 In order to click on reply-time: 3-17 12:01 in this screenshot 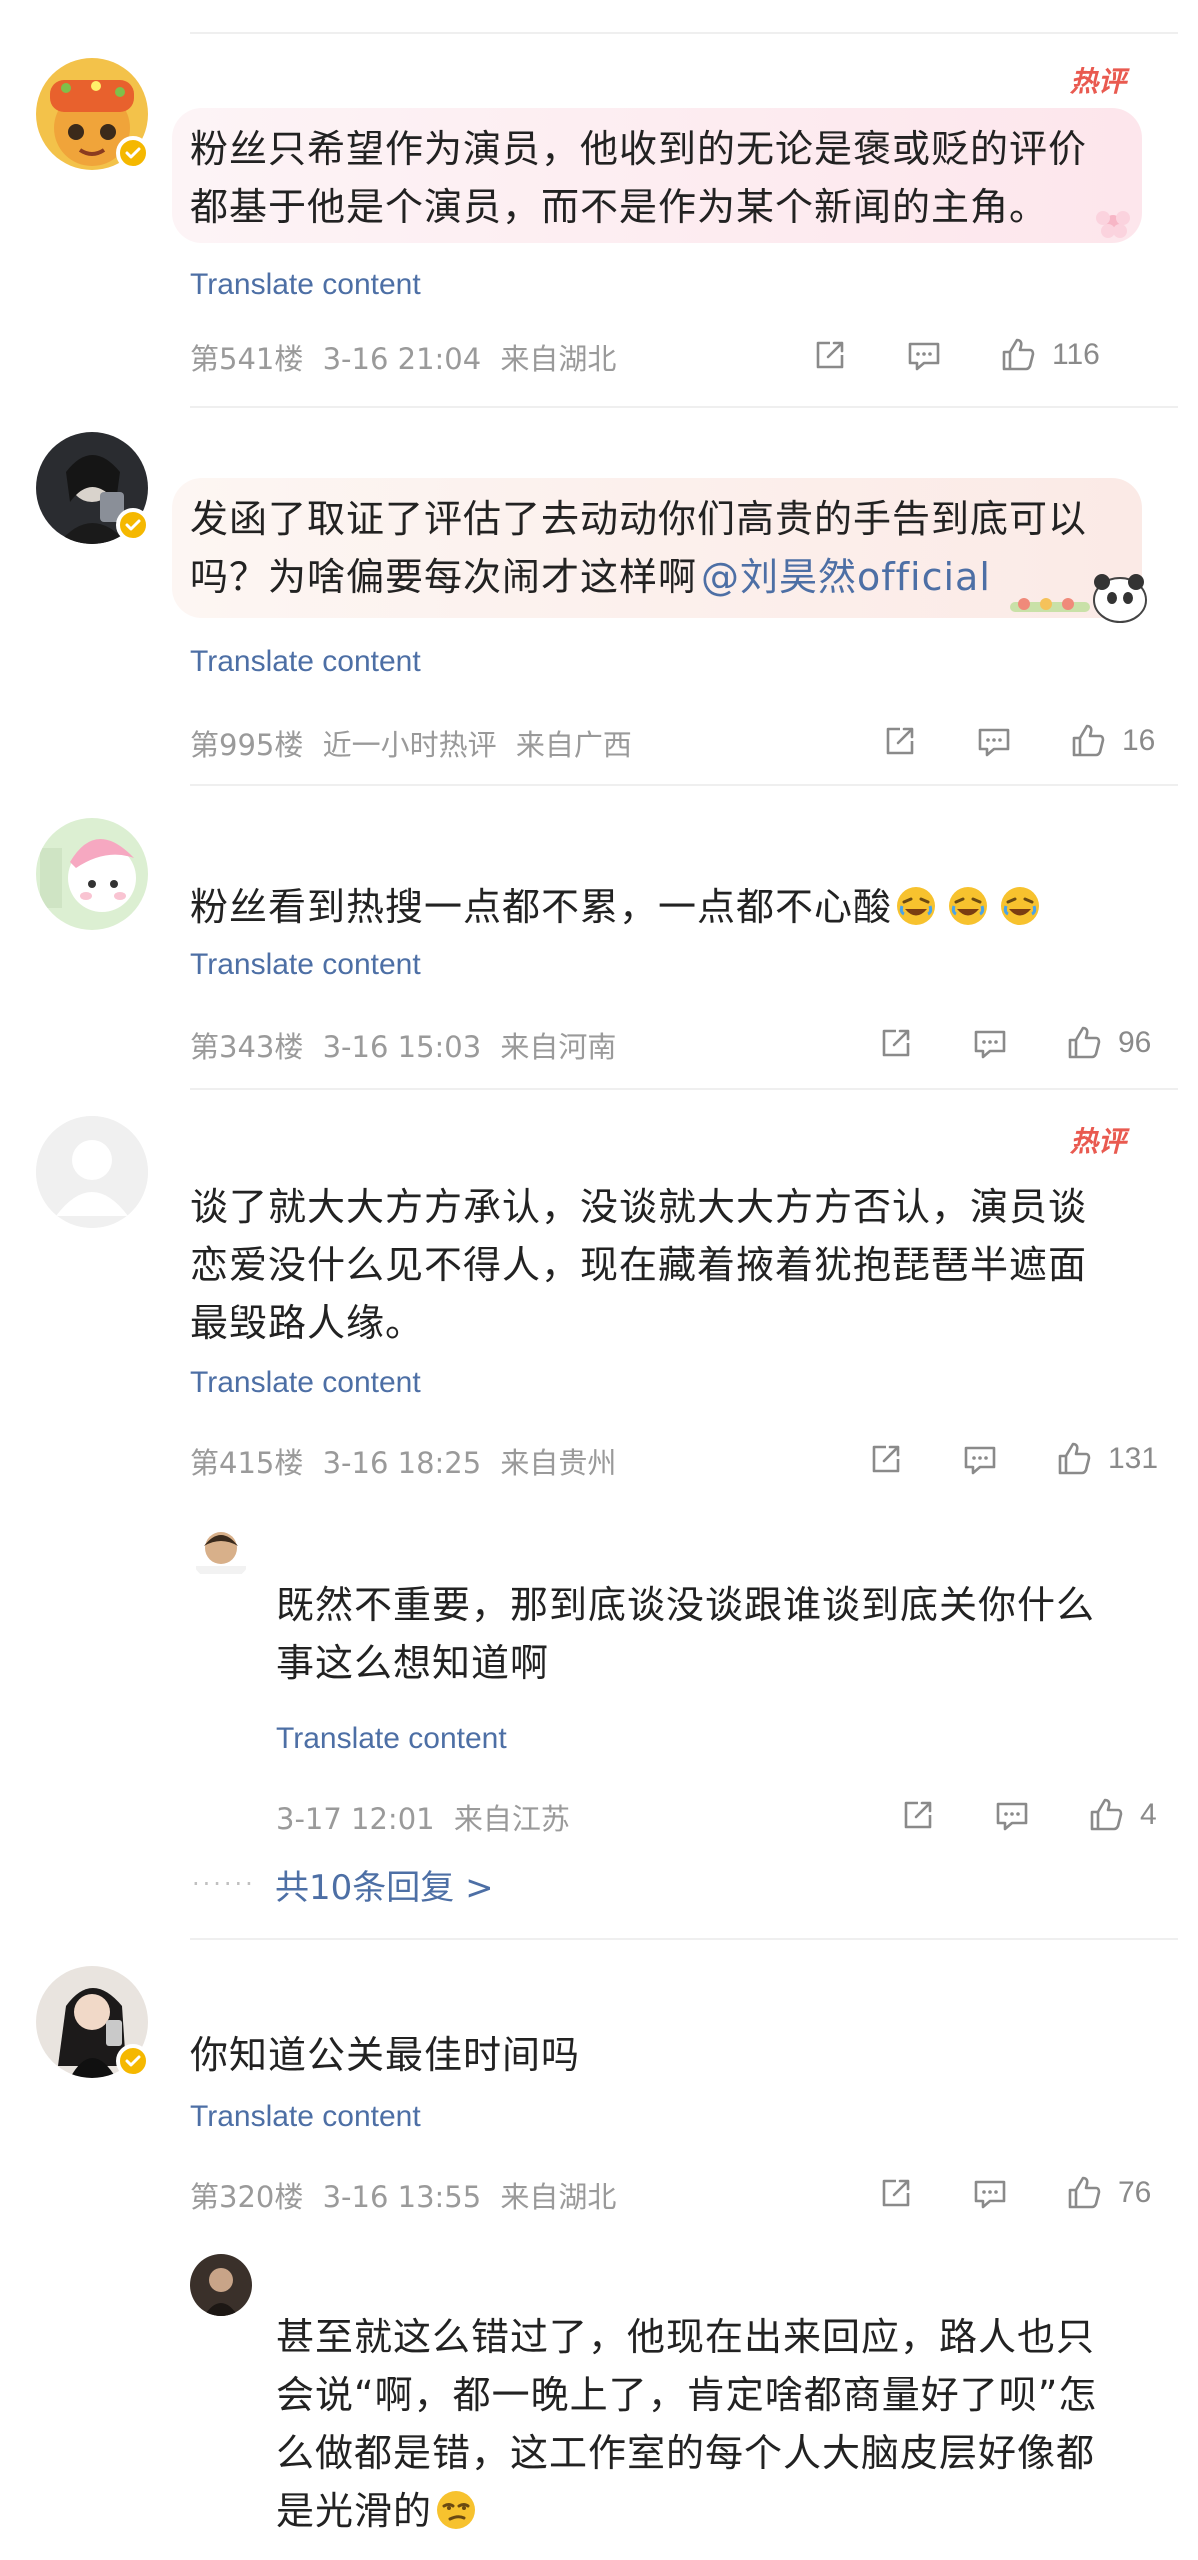, I will do `click(355, 1819)`.